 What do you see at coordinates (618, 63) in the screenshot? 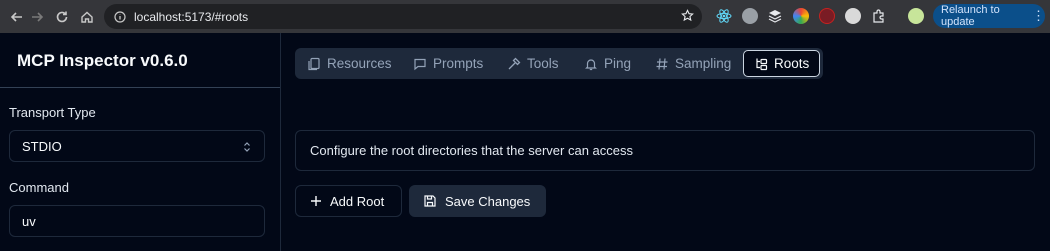
I see `tab-label: Ping` at bounding box center [618, 63].